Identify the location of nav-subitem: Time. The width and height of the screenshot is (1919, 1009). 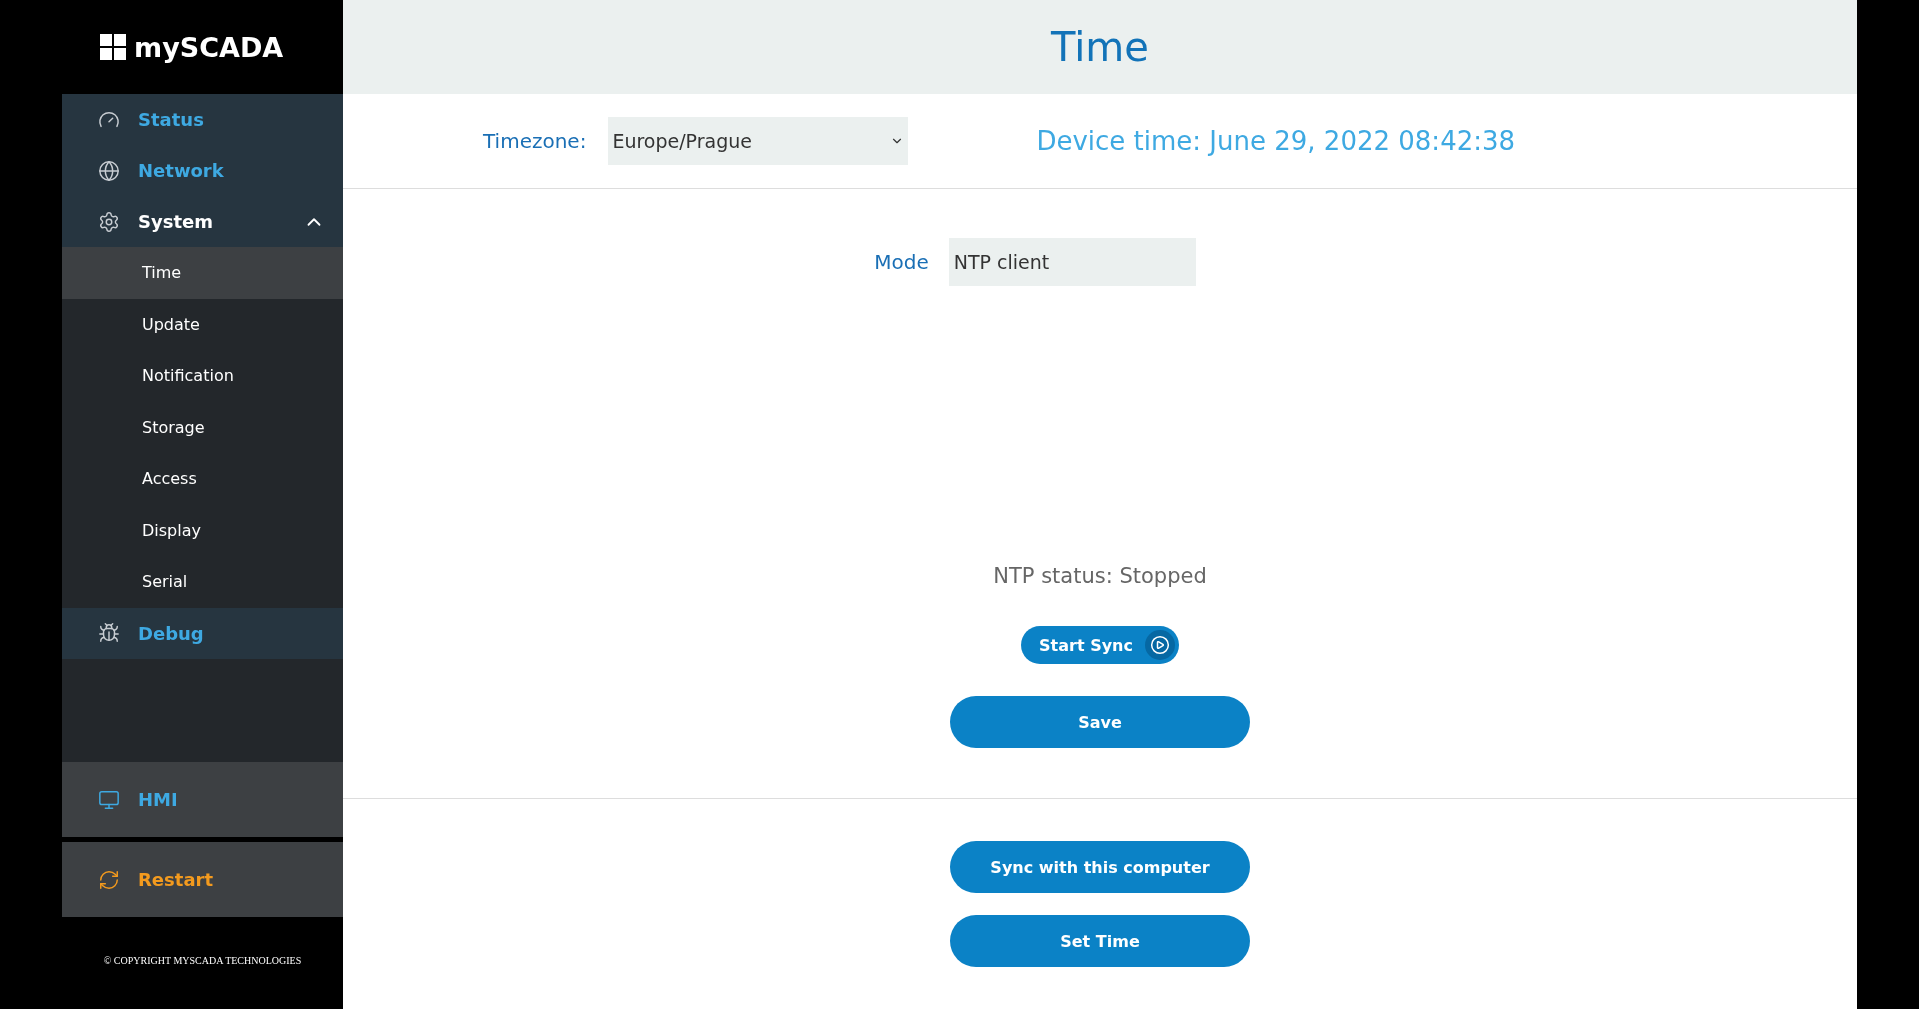
(202, 273).